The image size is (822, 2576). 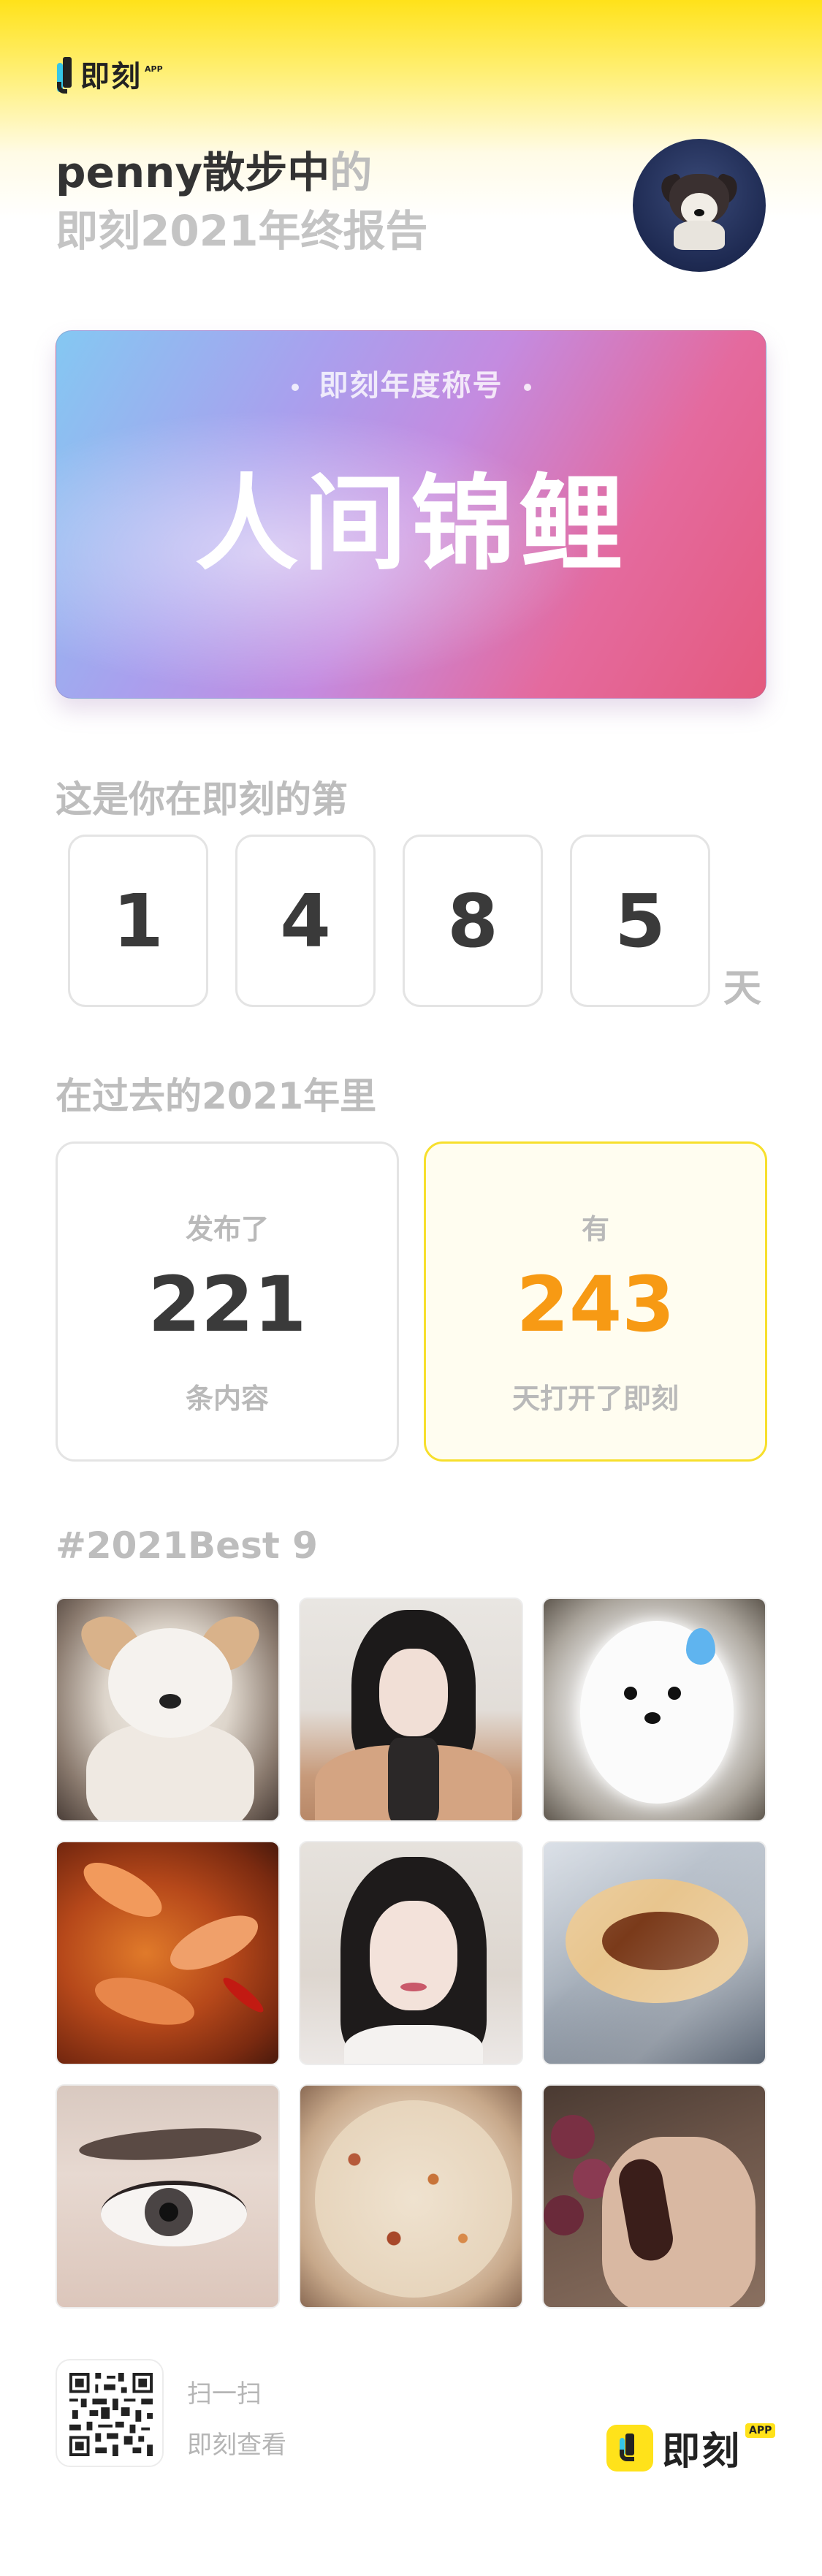 What do you see at coordinates (168, 1953) in the screenshot?
I see `crayfish-photo` at bounding box center [168, 1953].